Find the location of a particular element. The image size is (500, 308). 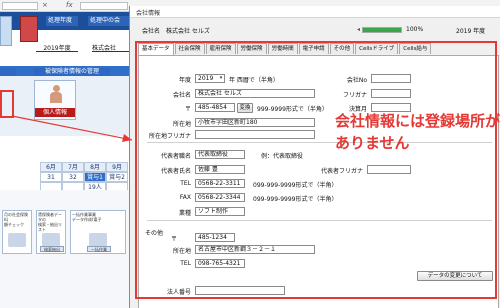

formula-input is located at coordinates (104, 6).